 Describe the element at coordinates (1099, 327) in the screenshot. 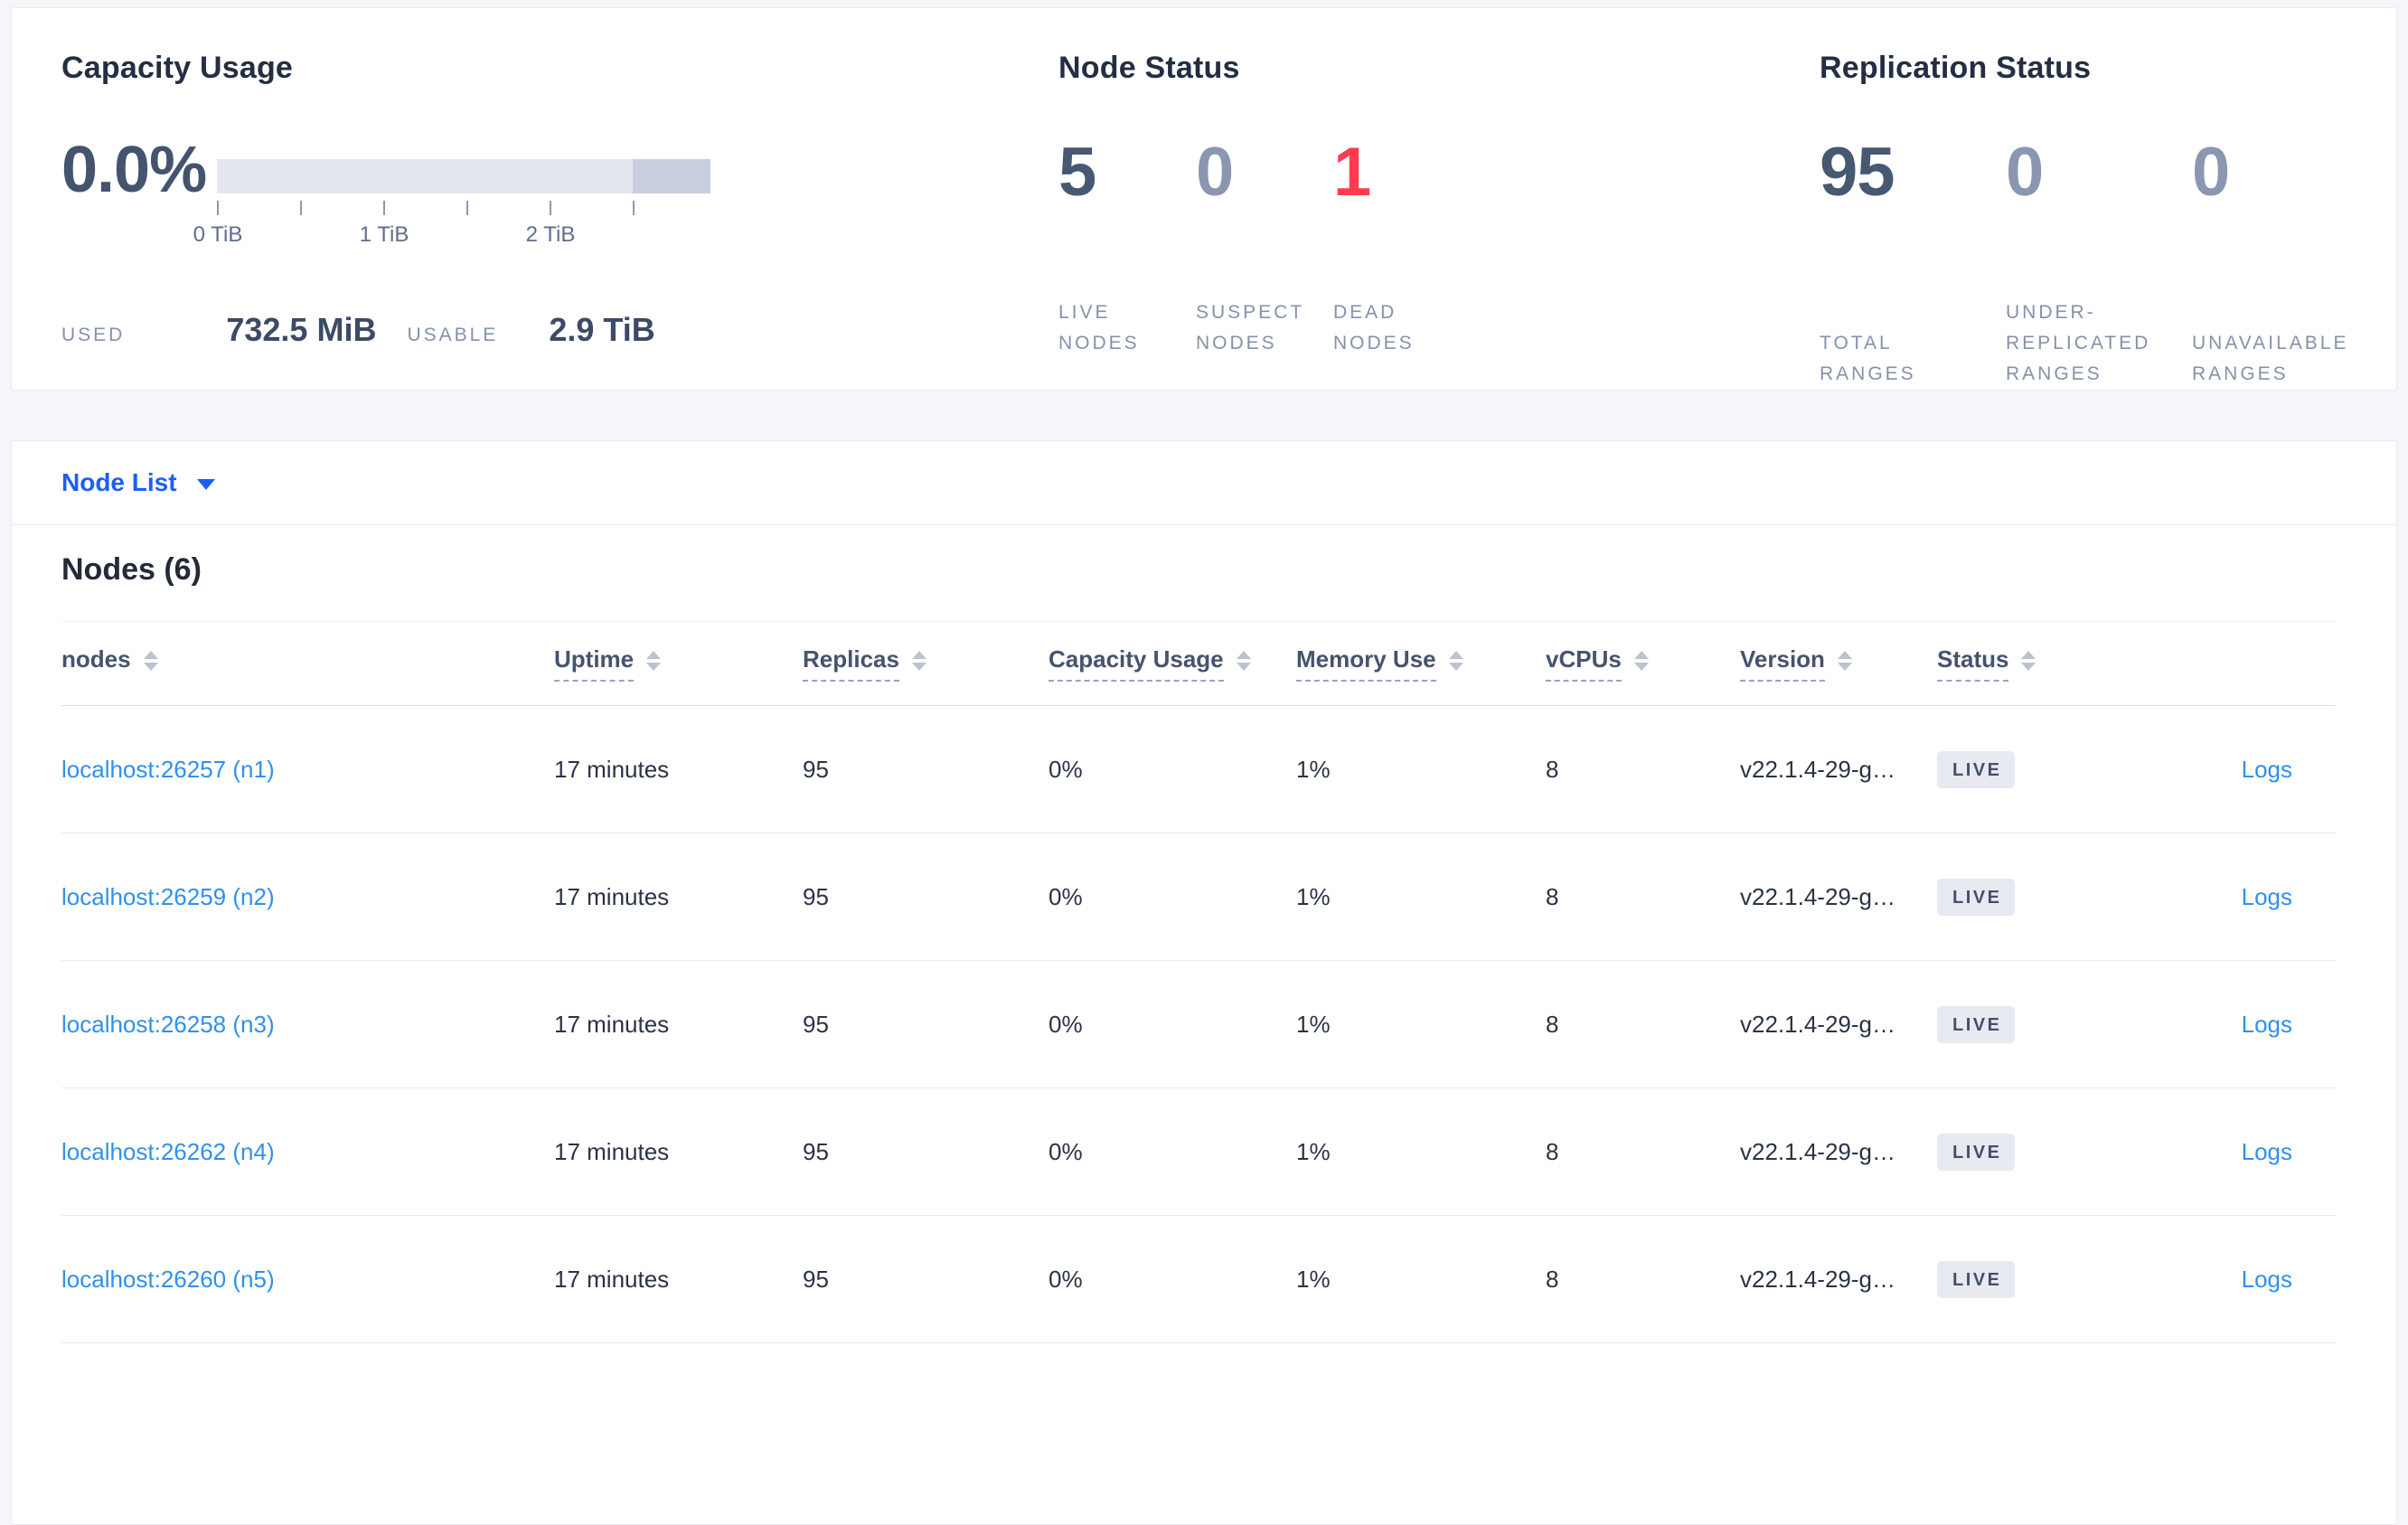

I see `live-nodes-label: LIVE NODES` at that location.